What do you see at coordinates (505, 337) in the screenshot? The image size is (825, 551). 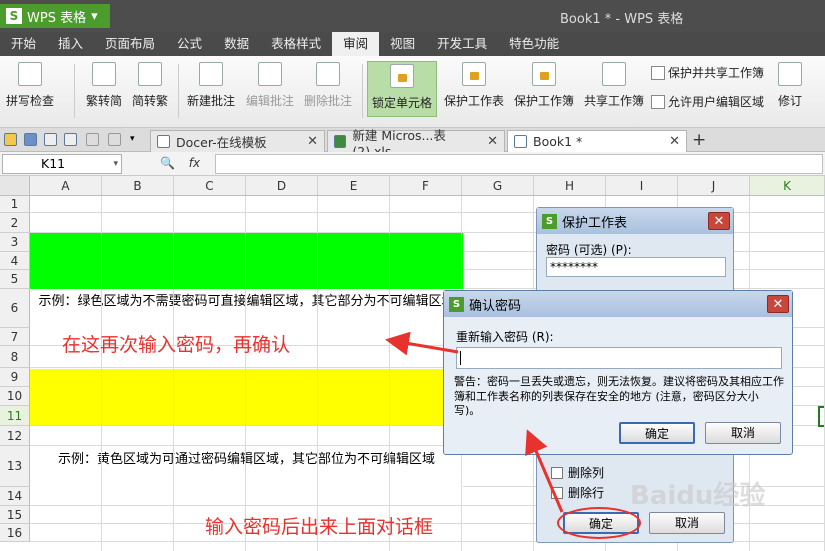 I see `reenter-password-label: 重新输入密码 (R):` at bounding box center [505, 337].